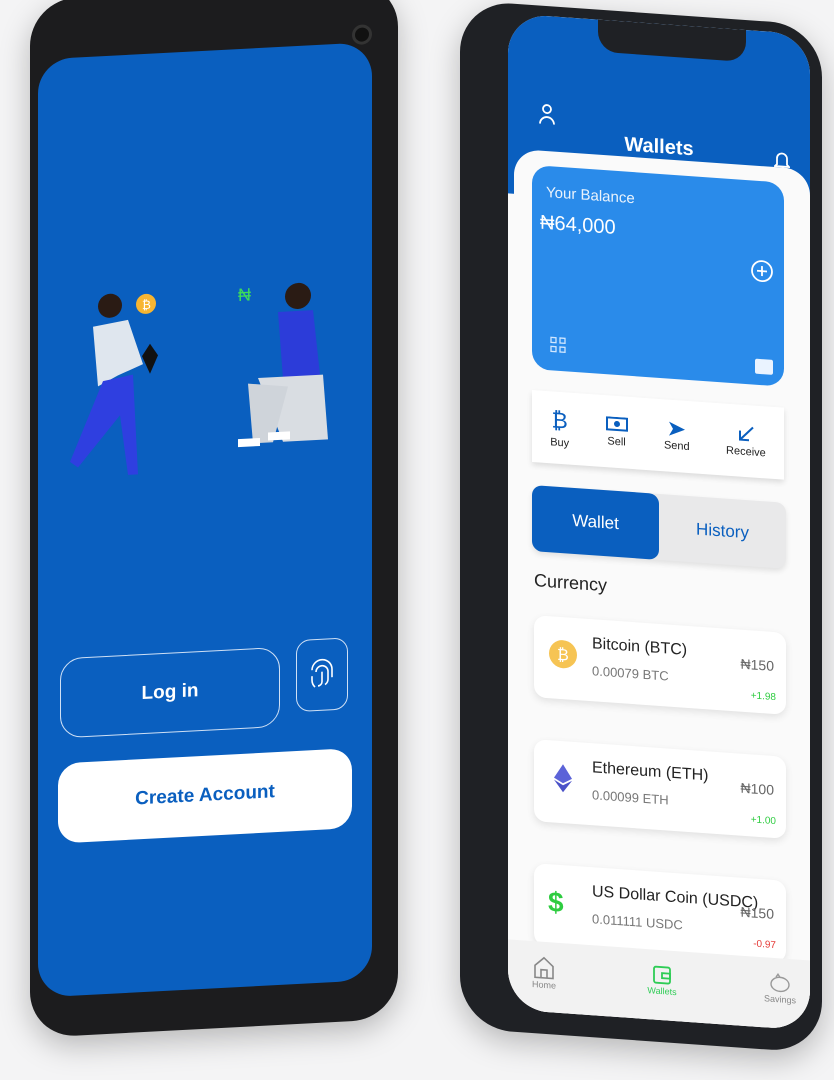 This screenshot has height=1080, width=834. I want to click on currency-item-eth: Ethereum (ETH) 0.00099 ETH ₦100 +1.00, so click(660, 789).